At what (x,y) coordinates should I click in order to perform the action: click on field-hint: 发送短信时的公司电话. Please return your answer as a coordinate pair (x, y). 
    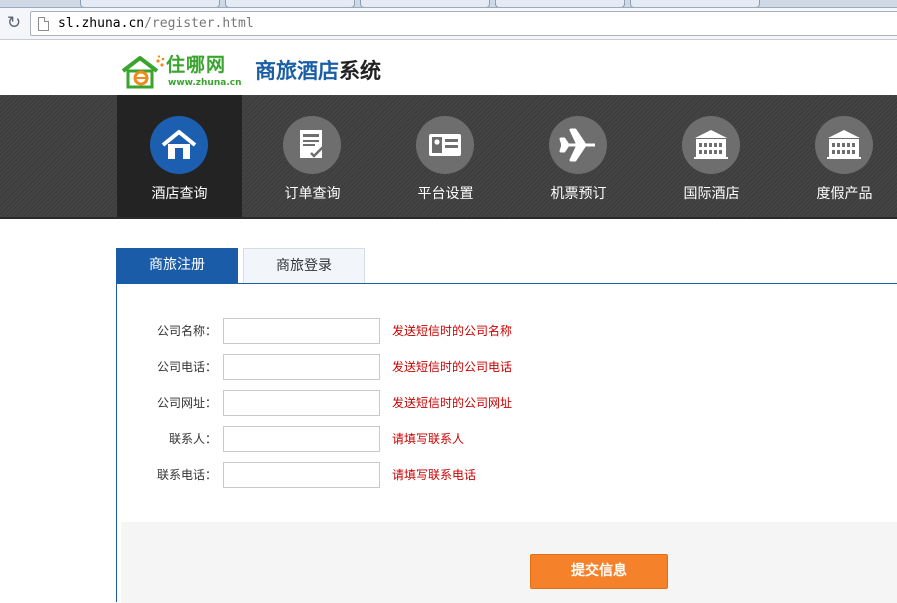
    Looking at the image, I should click on (452, 367).